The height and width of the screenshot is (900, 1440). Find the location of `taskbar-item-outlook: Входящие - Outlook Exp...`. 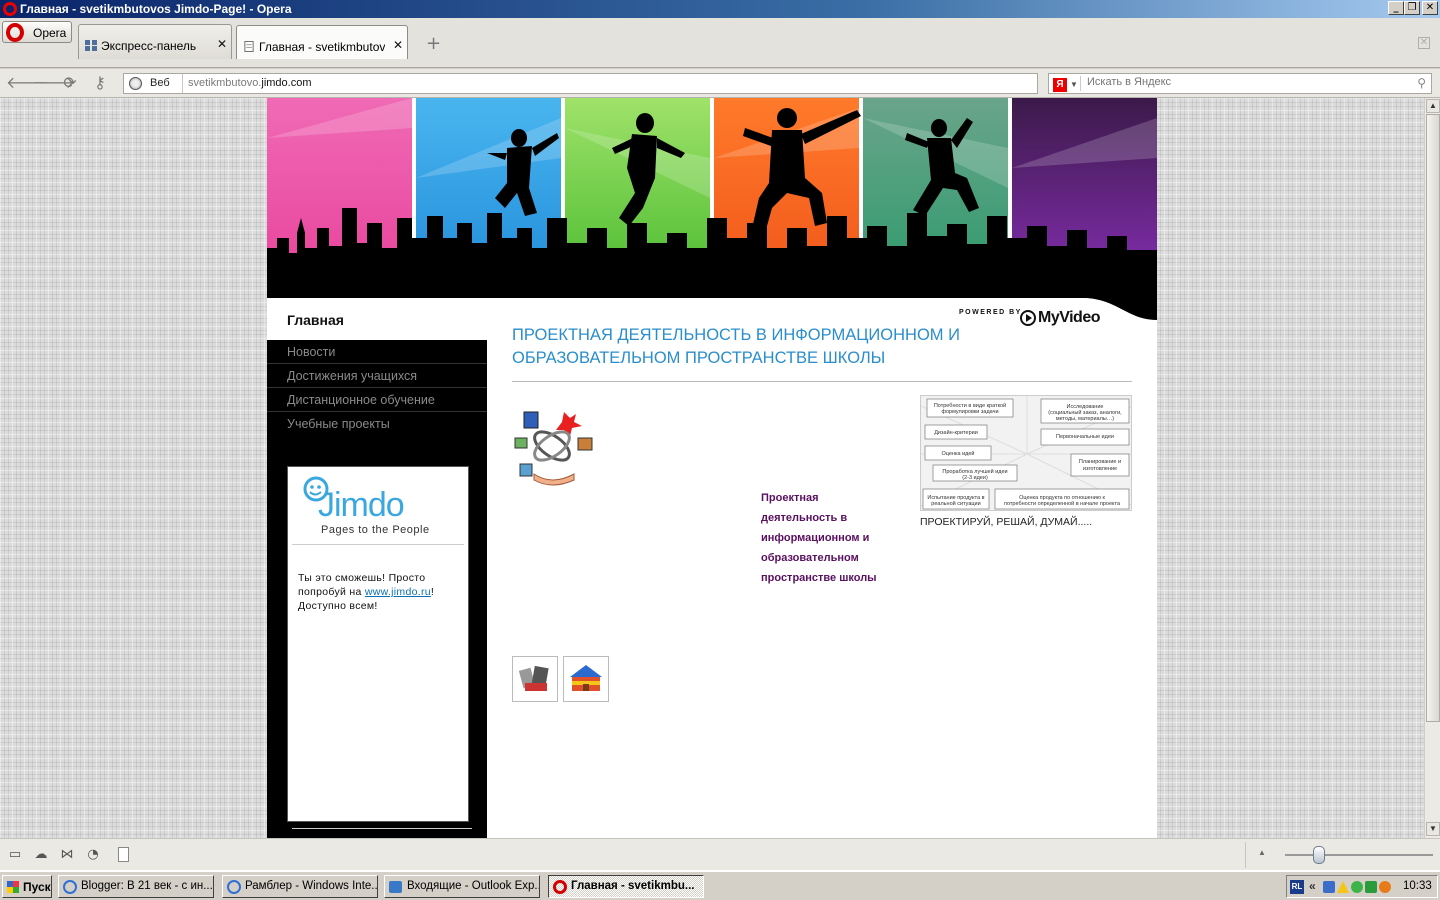

taskbar-item-outlook: Входящие - Outlook Exp... is located at coordinates (462, 886).